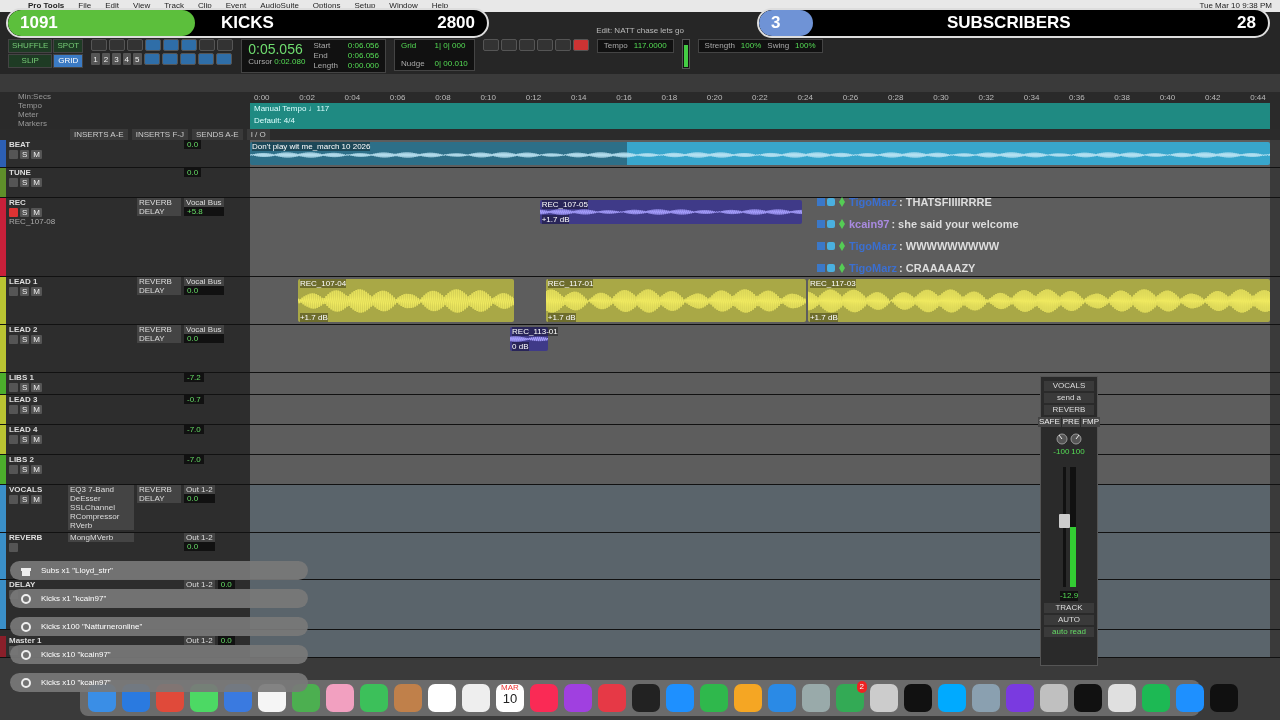  Describe the element at coordinates (101, 498) in the screenshot. I see `insert-slot: DeEsser` at that location.